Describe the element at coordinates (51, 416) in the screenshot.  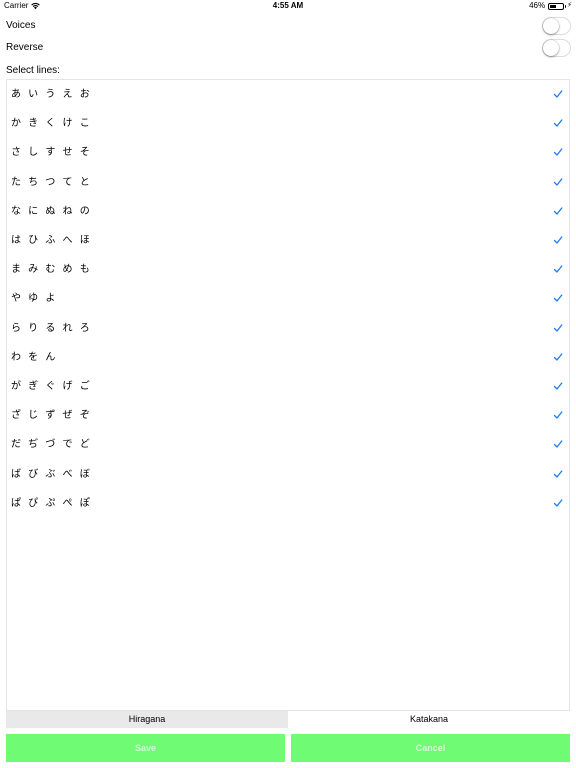
I see `list-item-label: ざ じ ず ぜ ぞ` at that location.